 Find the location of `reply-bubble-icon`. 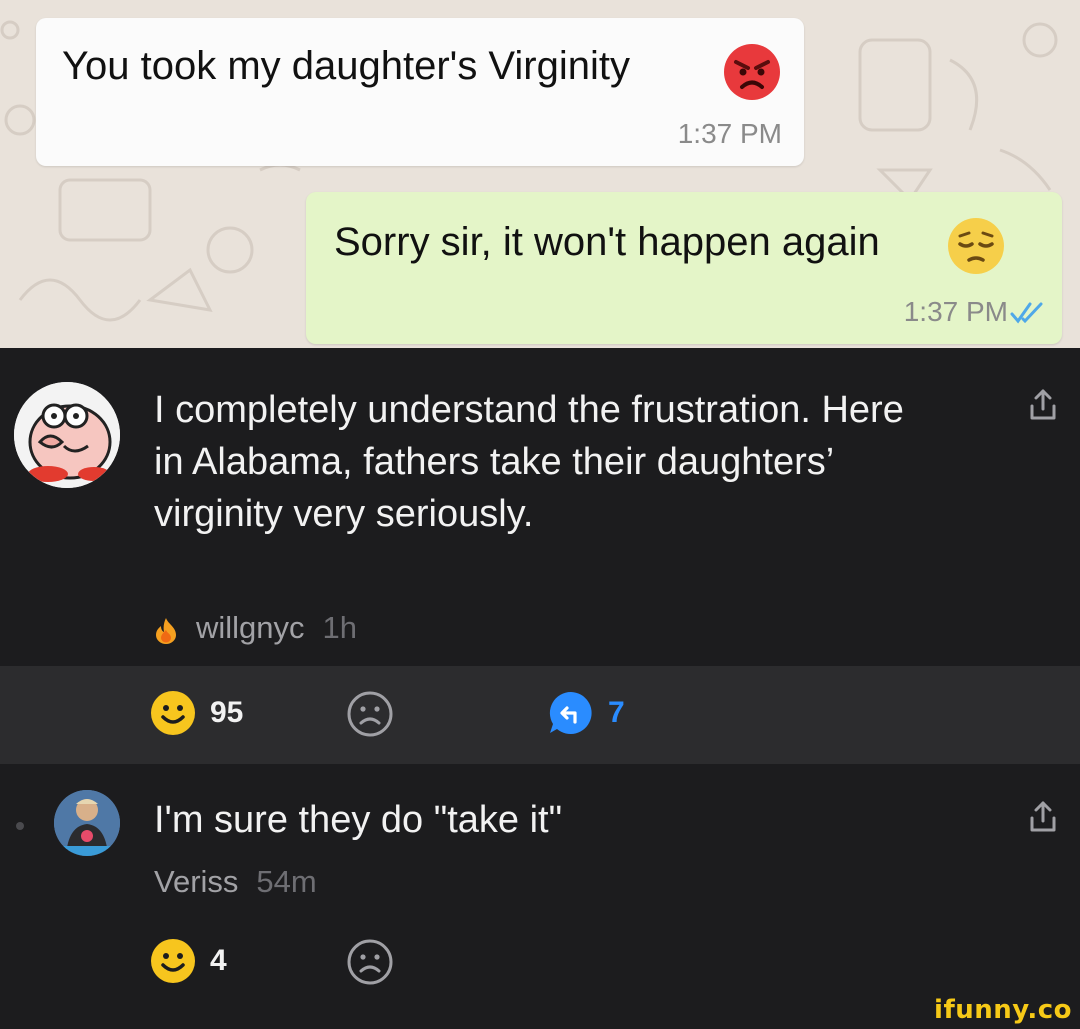

reply-bubble-icon is located at coordinates (570, 712).